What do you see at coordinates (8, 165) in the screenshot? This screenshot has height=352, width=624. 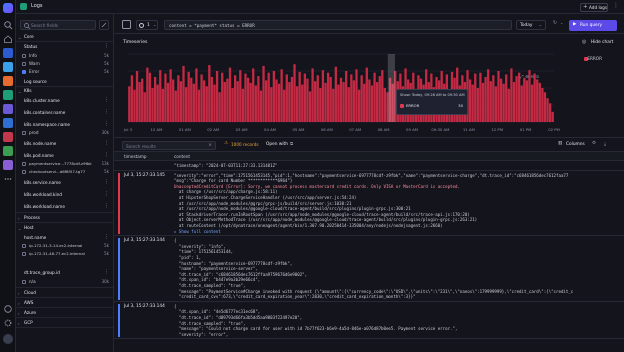 I see `workflows-icon` at bounding box center [8, 165].